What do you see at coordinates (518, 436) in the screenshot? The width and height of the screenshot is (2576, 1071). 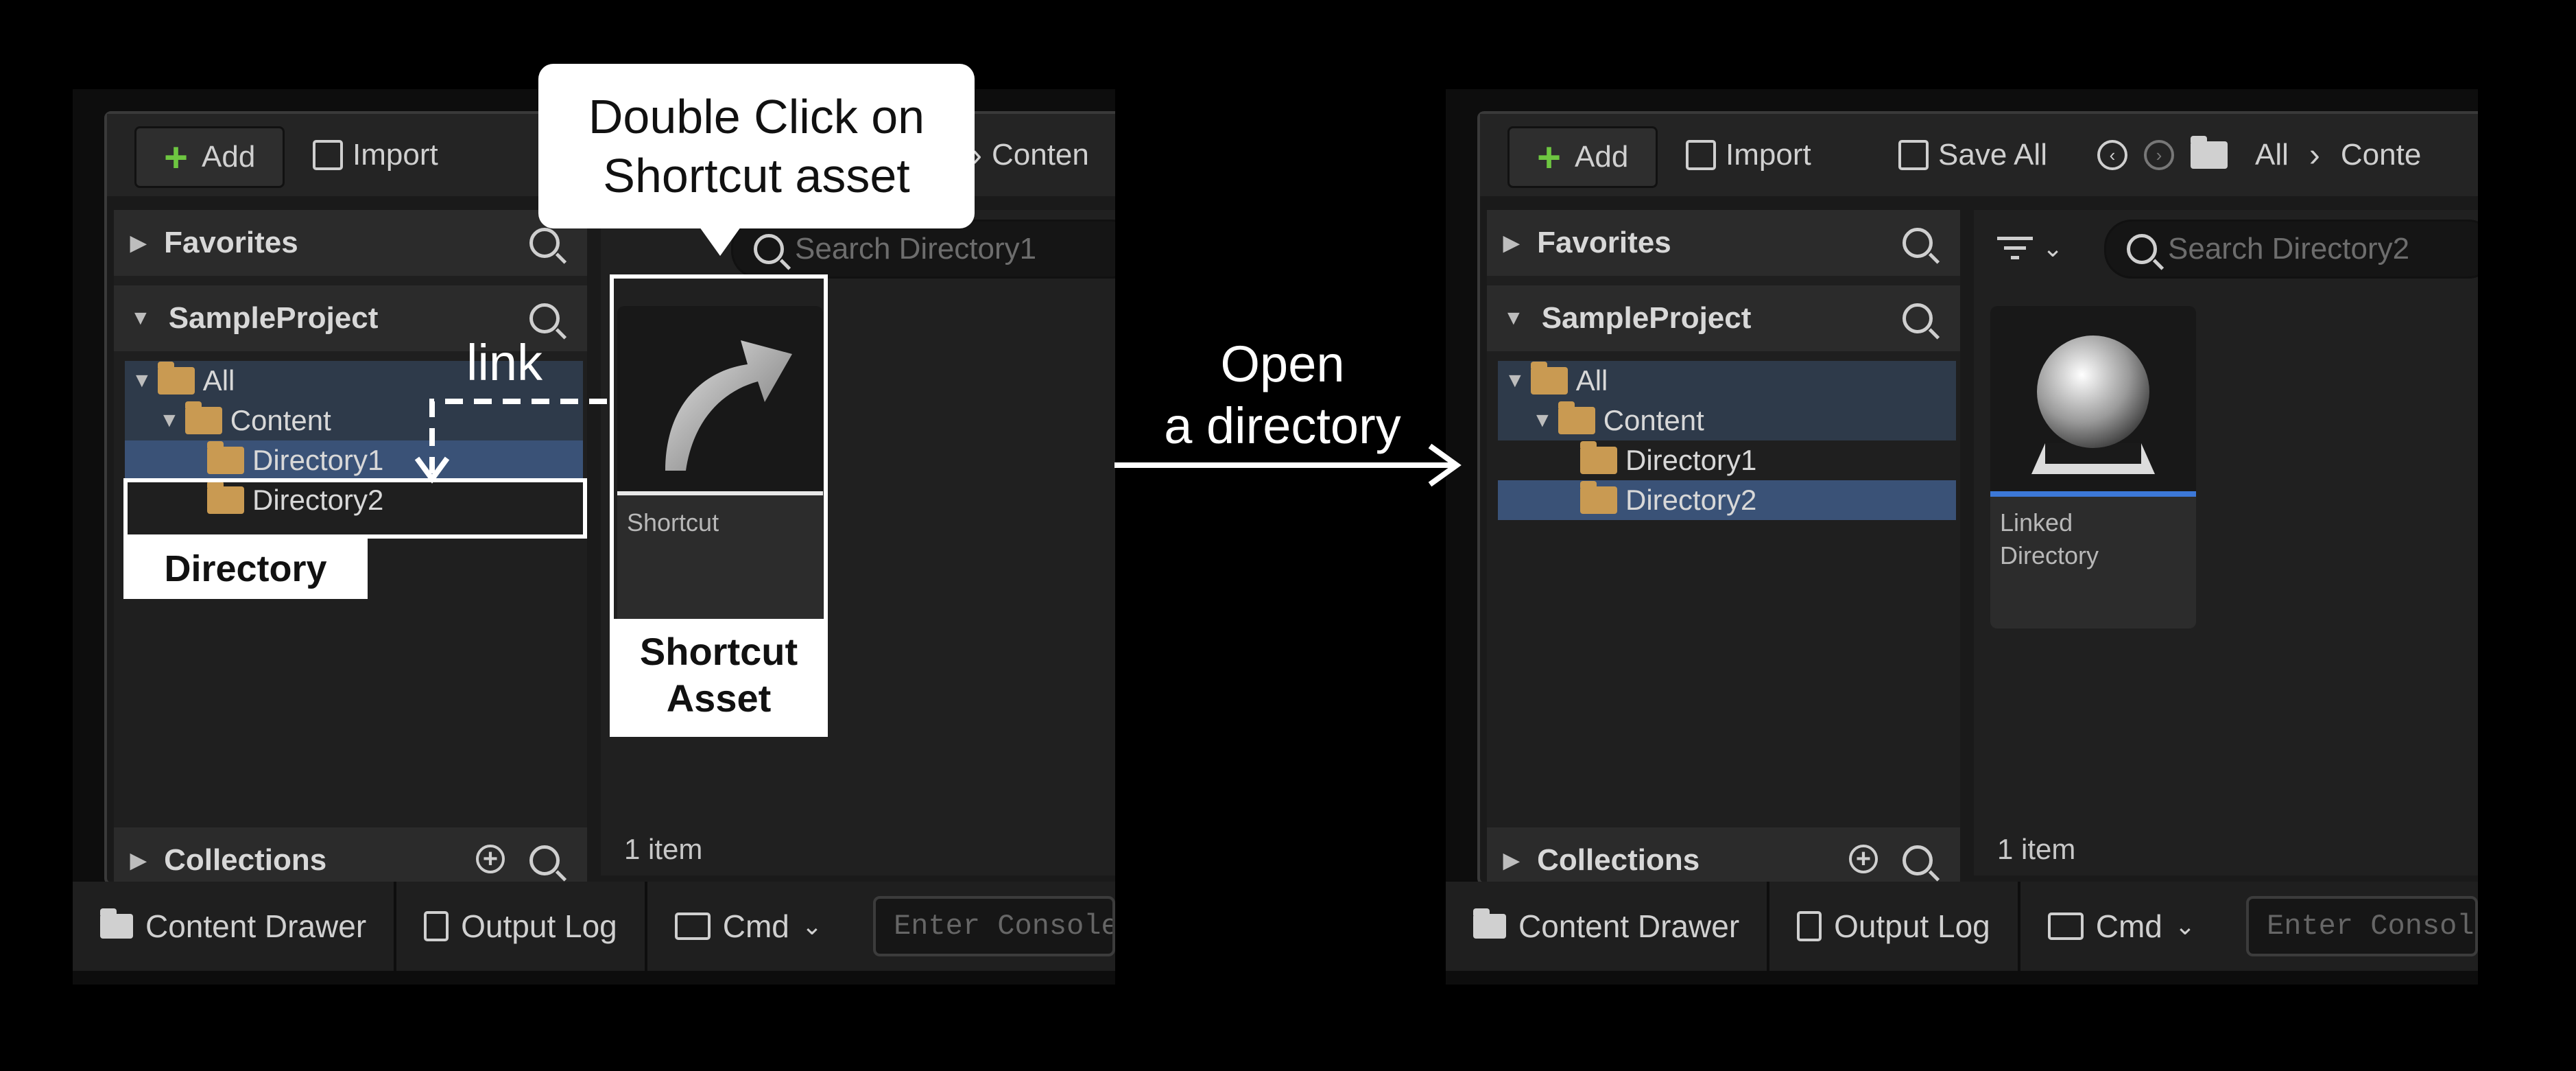 I see `link-dashed-line` at bounding box center [518, 436].